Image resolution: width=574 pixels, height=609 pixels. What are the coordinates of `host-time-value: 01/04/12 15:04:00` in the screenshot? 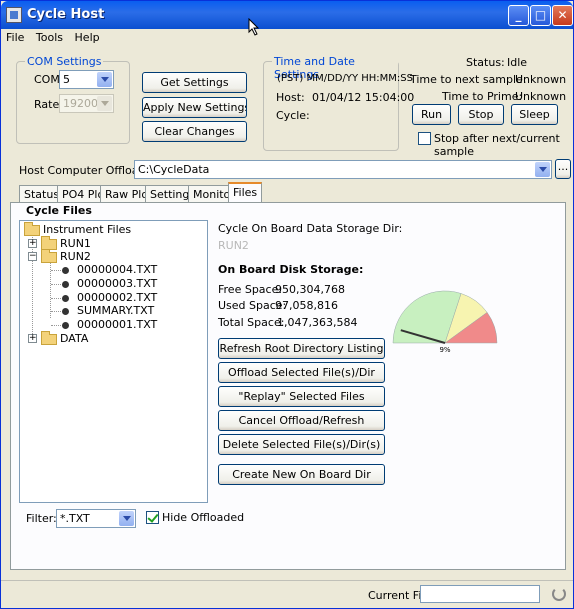 It's located at (363, 97).